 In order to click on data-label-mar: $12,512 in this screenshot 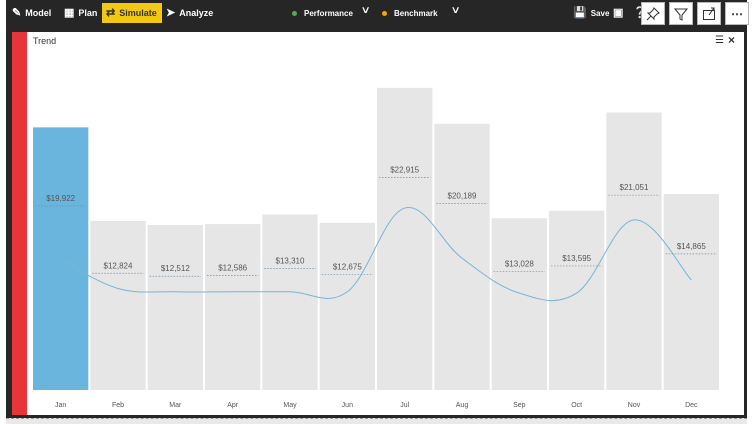, I will do `click(175, 268)`.